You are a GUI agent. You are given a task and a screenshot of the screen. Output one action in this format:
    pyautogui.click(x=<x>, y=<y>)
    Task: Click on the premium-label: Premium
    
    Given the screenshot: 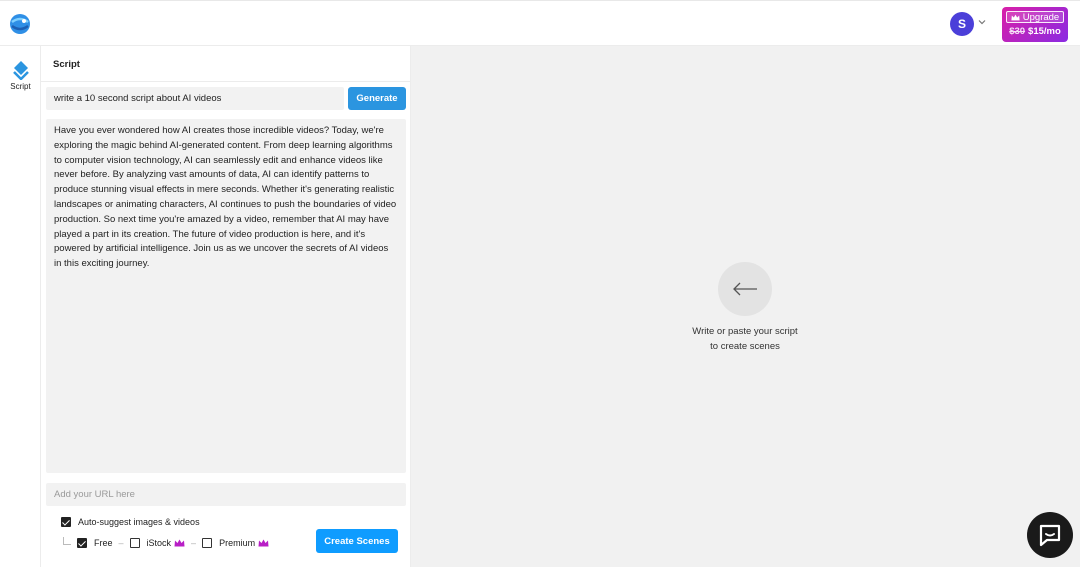 What is the action you would take?
    pyautogui.click(x=237, y=543)
    